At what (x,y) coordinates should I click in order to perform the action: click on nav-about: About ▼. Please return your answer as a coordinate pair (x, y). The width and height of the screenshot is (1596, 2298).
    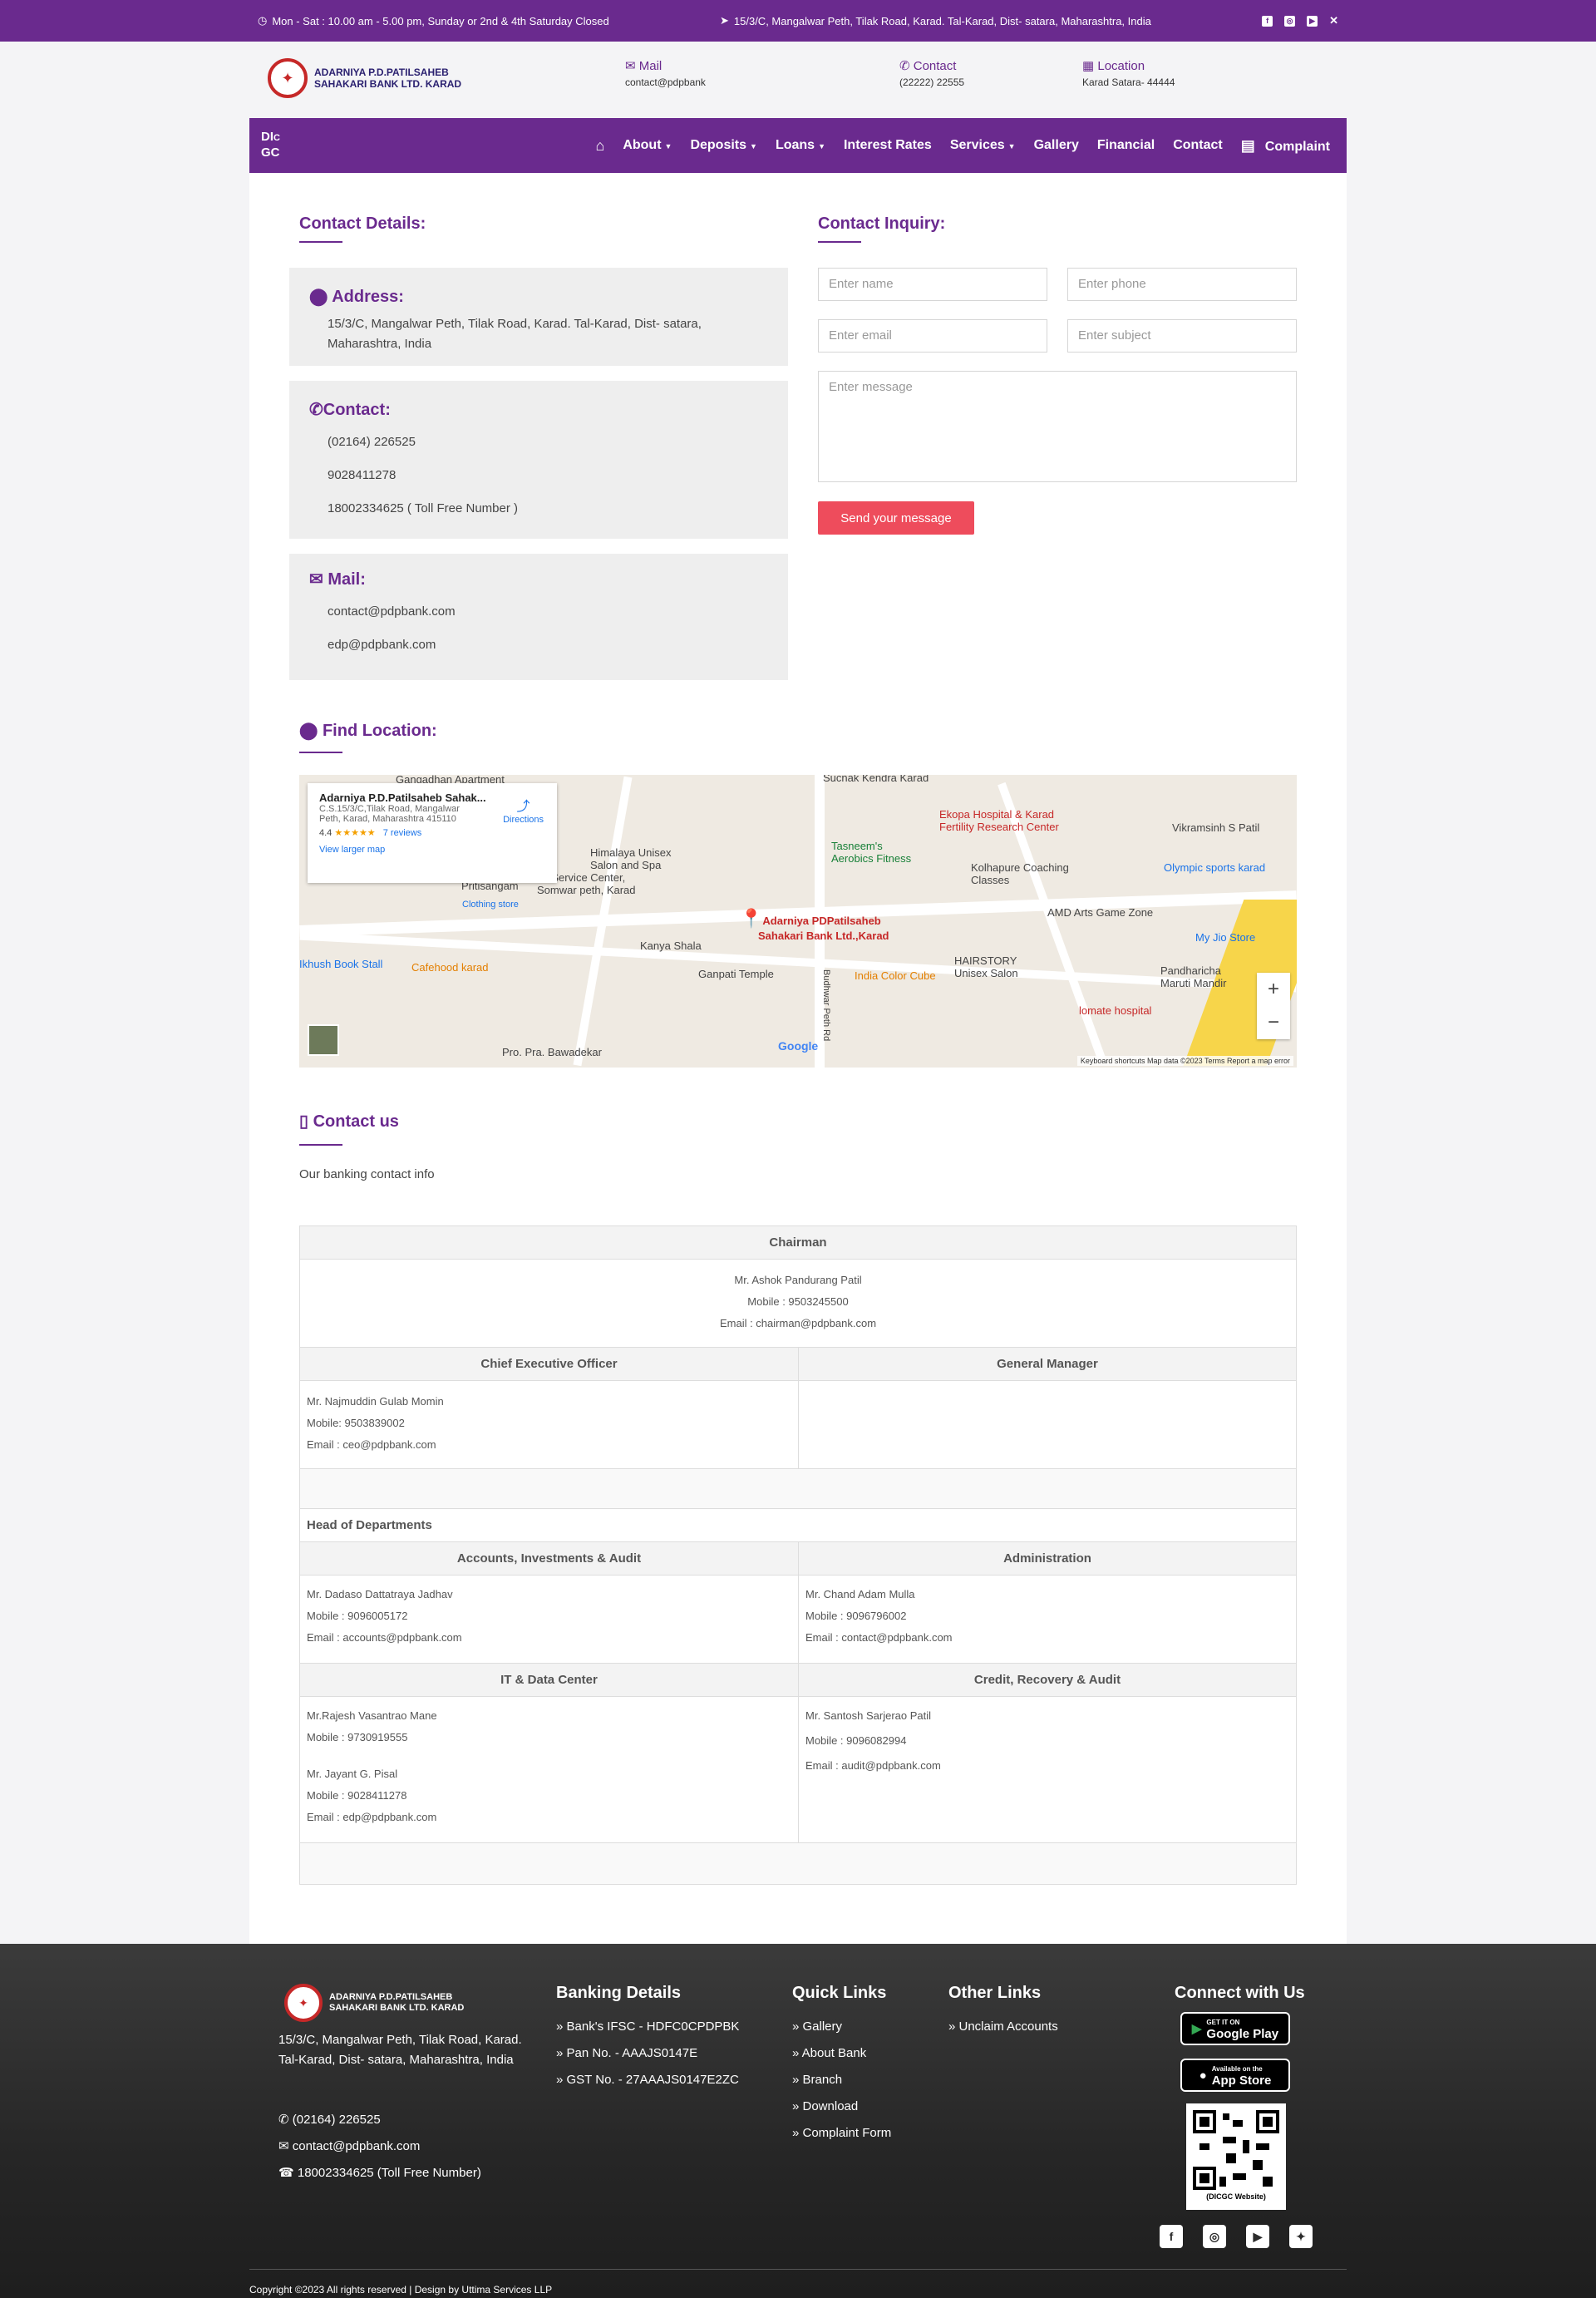
    Looking at the image, I should click on (647, 145).